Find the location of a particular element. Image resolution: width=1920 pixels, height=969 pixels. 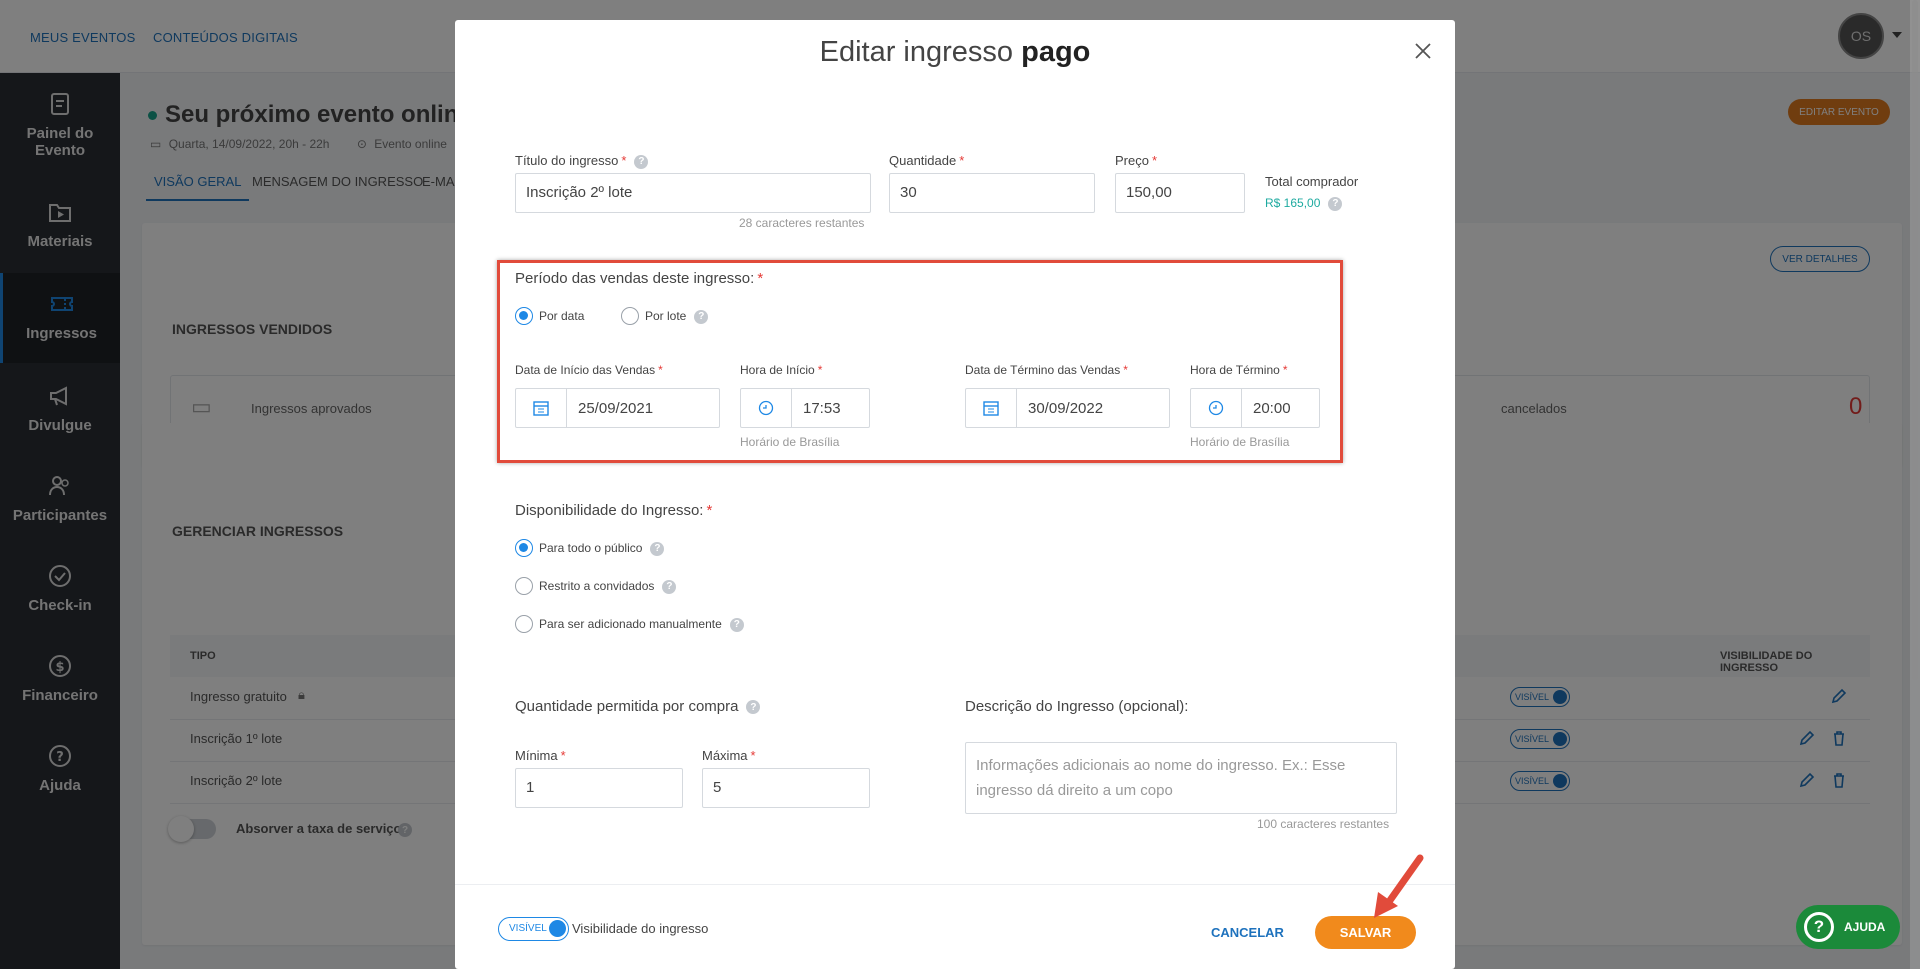

visibility-toggle: VISÍVEL is located at coordinates (533, 929).